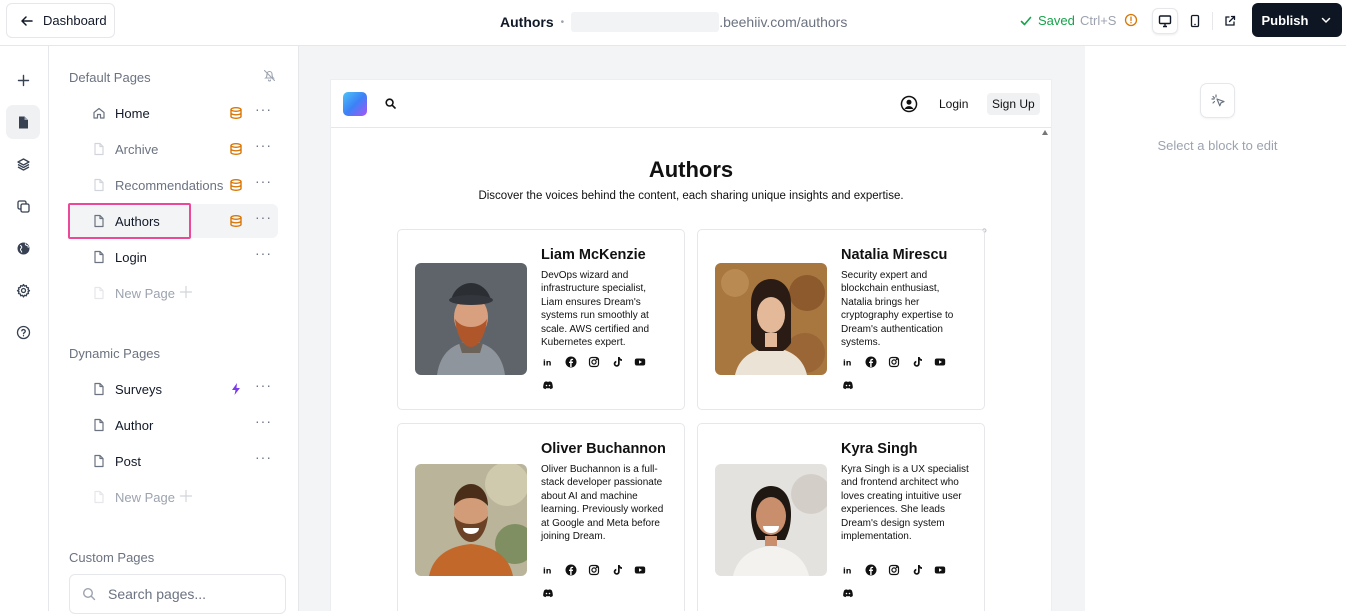 This screenshot has width=1346, height=614. I want to click on gear-icon, so click(23, 290).